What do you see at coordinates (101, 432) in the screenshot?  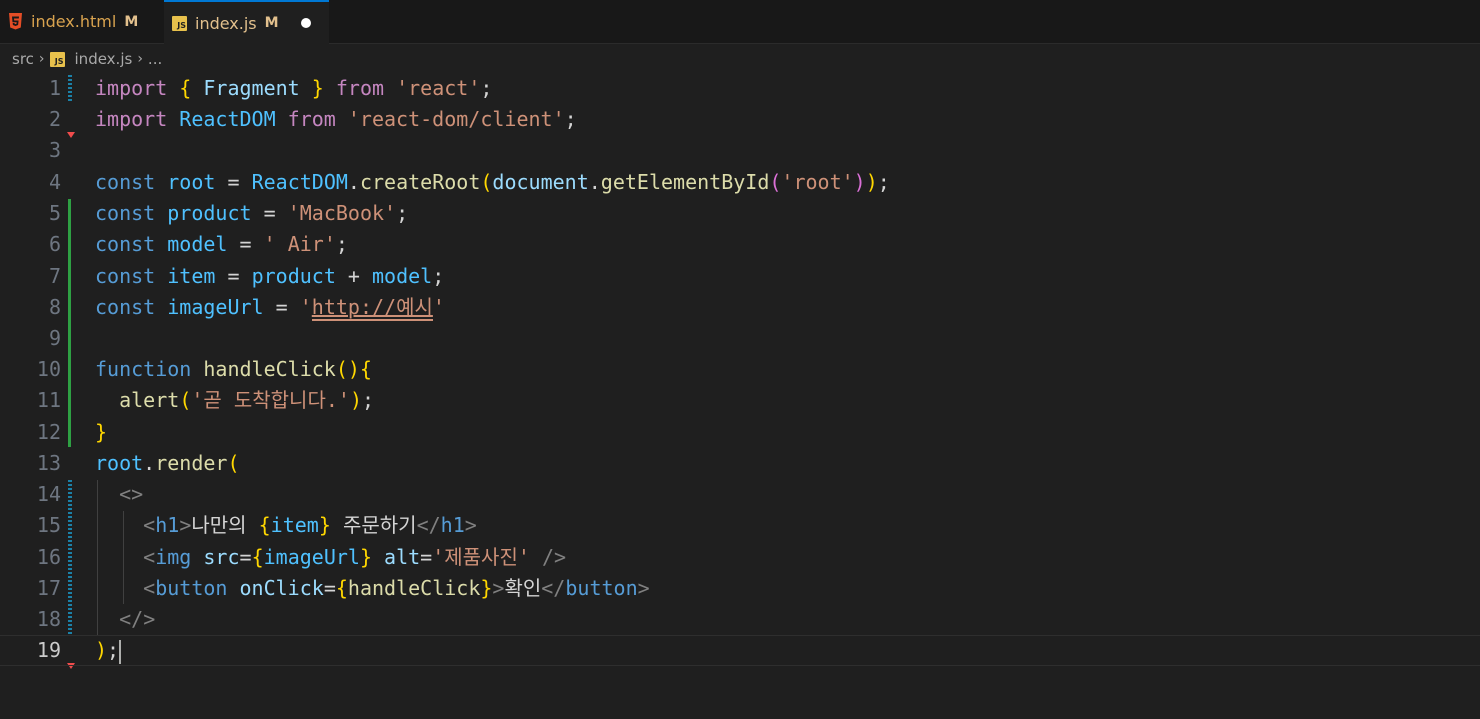 I see `code-text: }` at bounding box center [101, 432].